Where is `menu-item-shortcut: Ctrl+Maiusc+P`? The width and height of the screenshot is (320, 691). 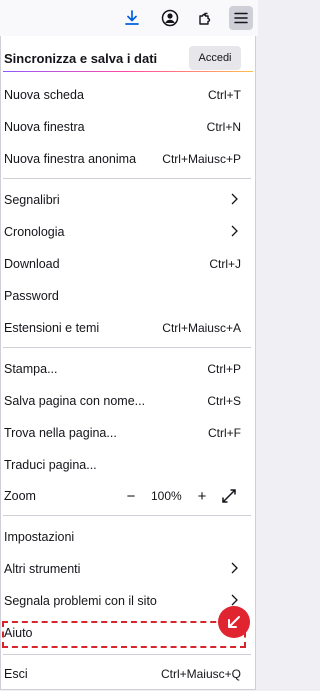
menu-item-shortcut: Ctrl+Maiusc+P is located at coordinates (201, 159).